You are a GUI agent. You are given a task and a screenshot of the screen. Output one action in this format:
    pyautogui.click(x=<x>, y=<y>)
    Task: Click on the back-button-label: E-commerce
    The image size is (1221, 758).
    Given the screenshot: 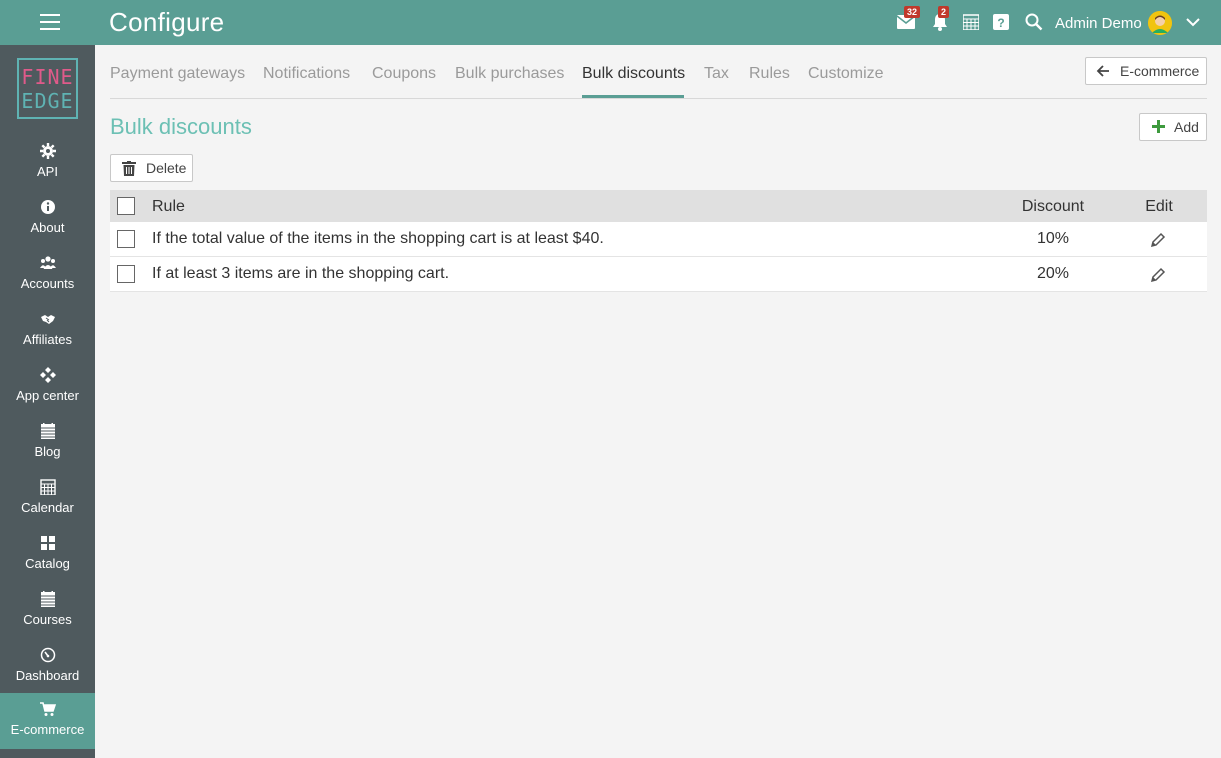 What is the action you would take?
    pyautogui.click(x=1160, y=71)
    